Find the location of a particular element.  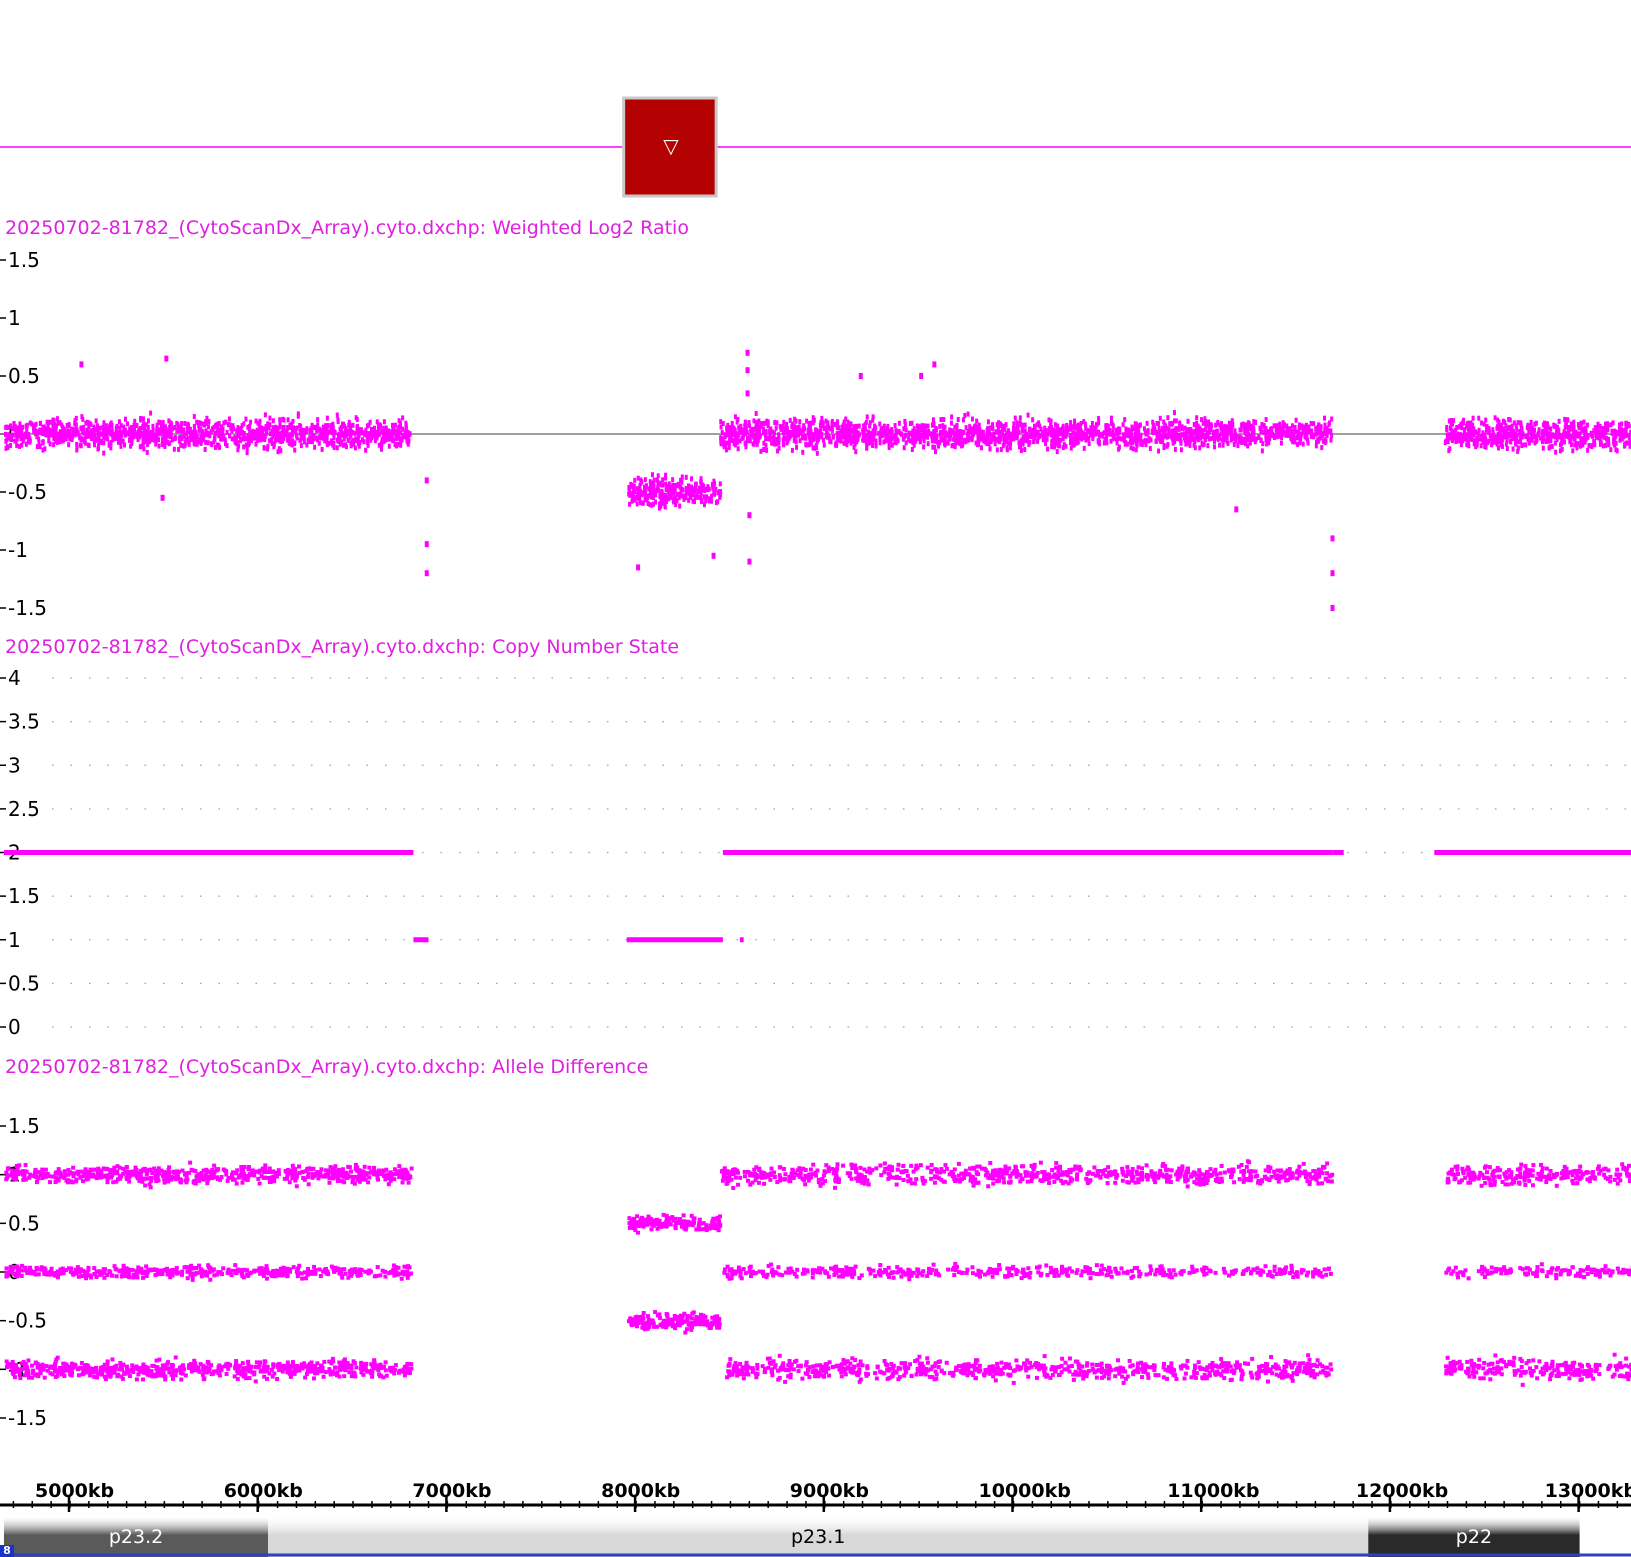

y-tick-label: 0.5 is located at coordinates (24, 983).